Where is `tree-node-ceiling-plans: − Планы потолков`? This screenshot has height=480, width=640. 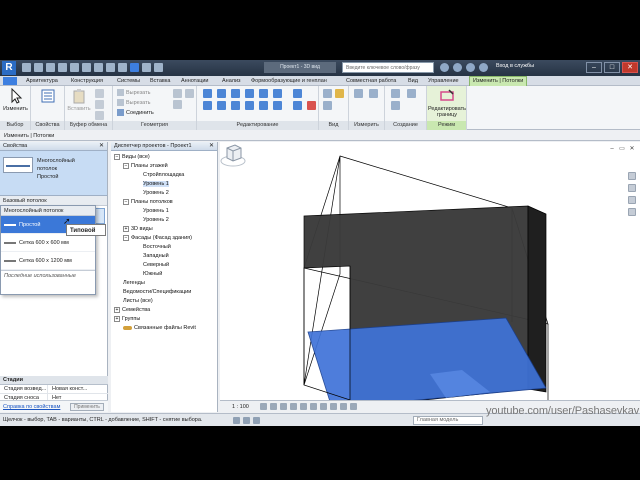 tree-node-ceiling-plans: − Планы потолков is located at coordinates (148, 202).